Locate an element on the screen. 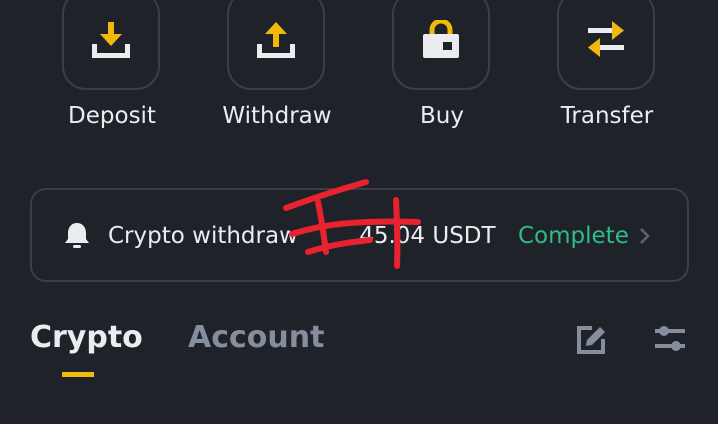 The image size is (718, 424). buy-button is located at coordinates (441, 45).